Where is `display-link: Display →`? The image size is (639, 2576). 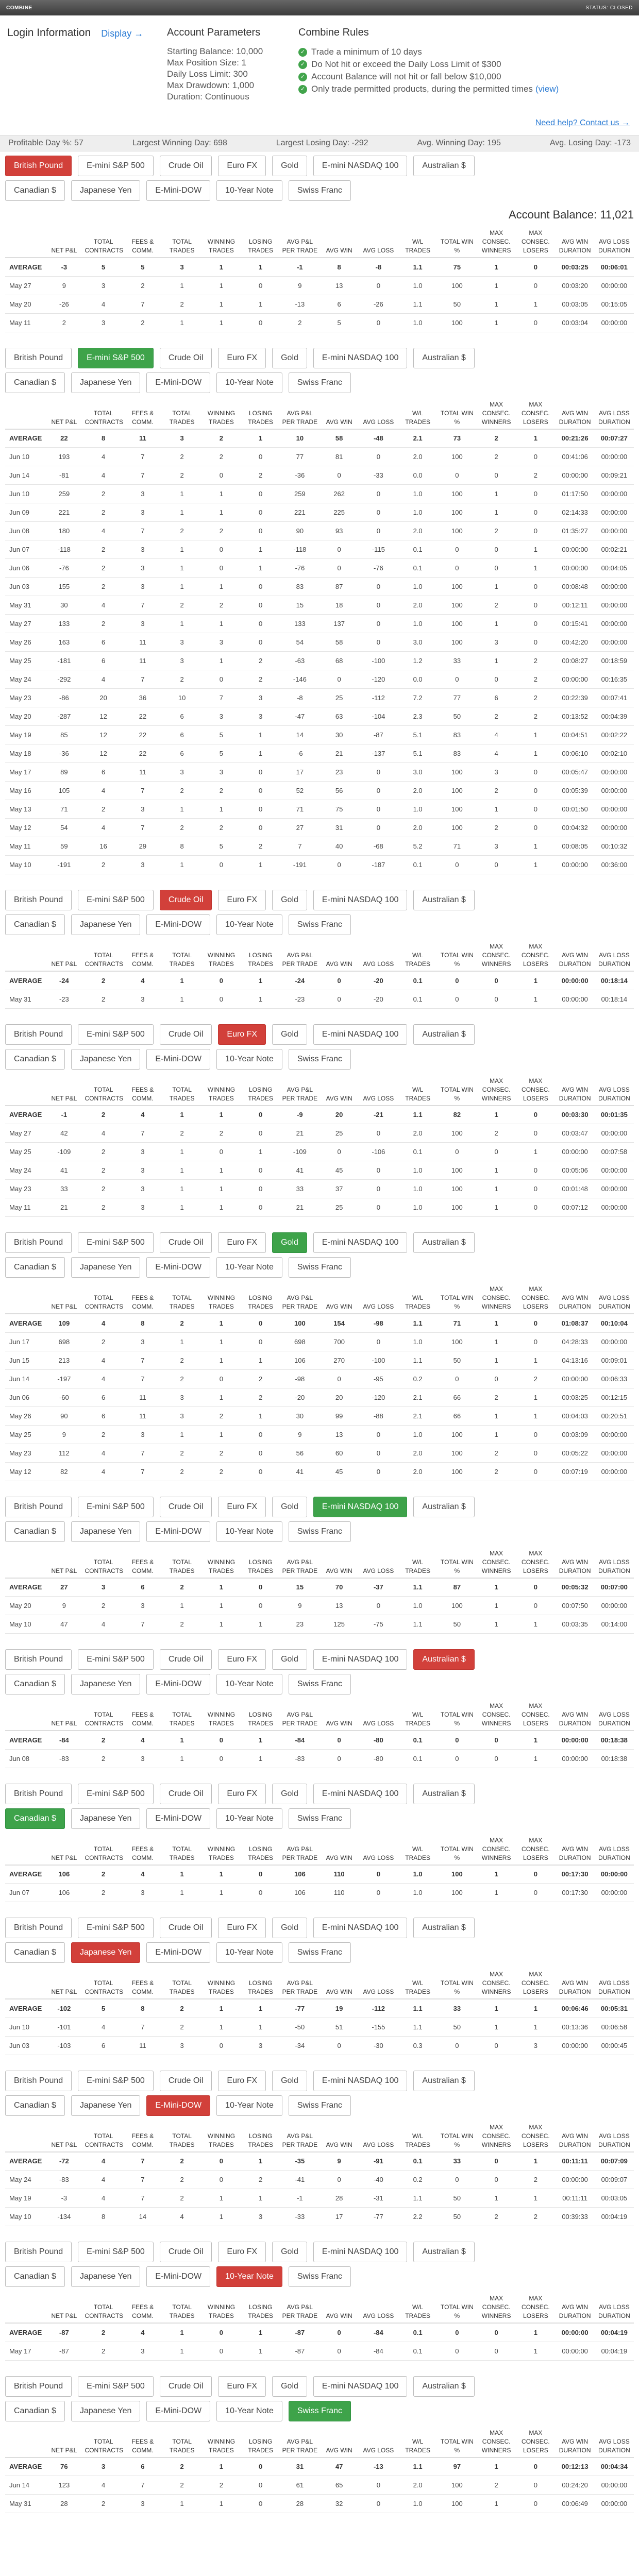 display-link: Display → is located at coordinates (122, 33).